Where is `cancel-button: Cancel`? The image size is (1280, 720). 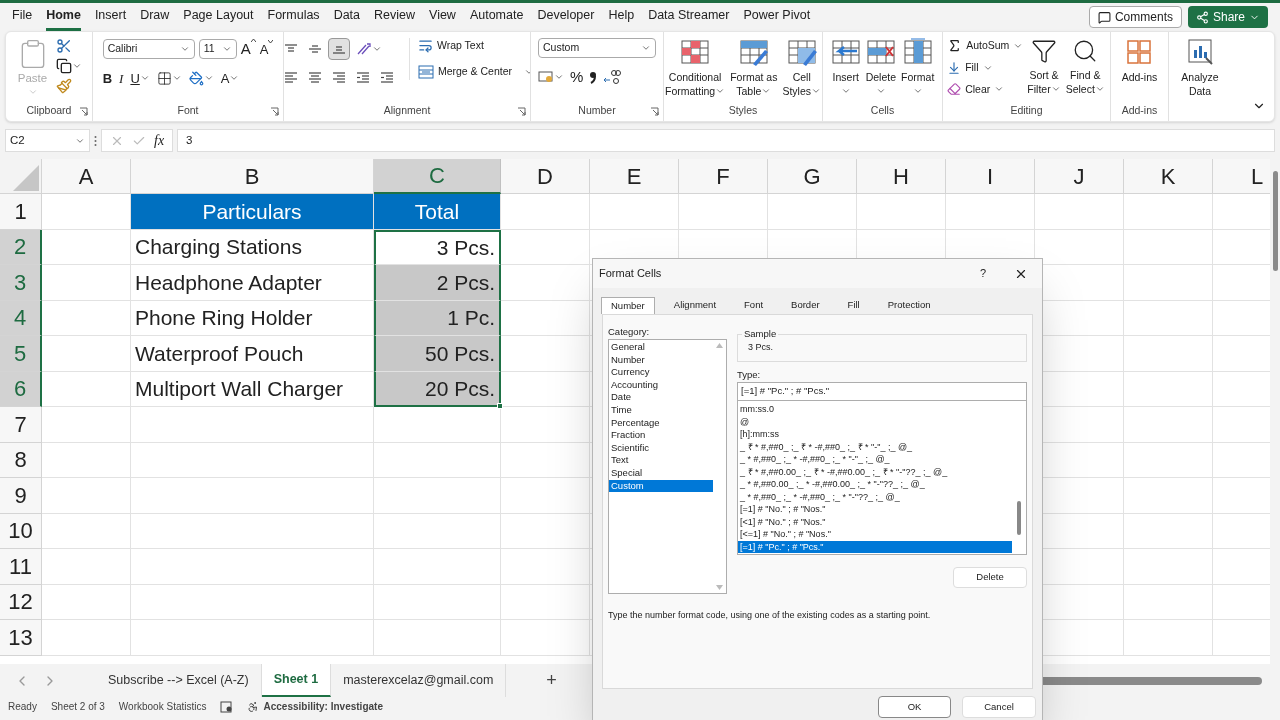
cancel-button: Cancel is located at coordinates (999, 707).